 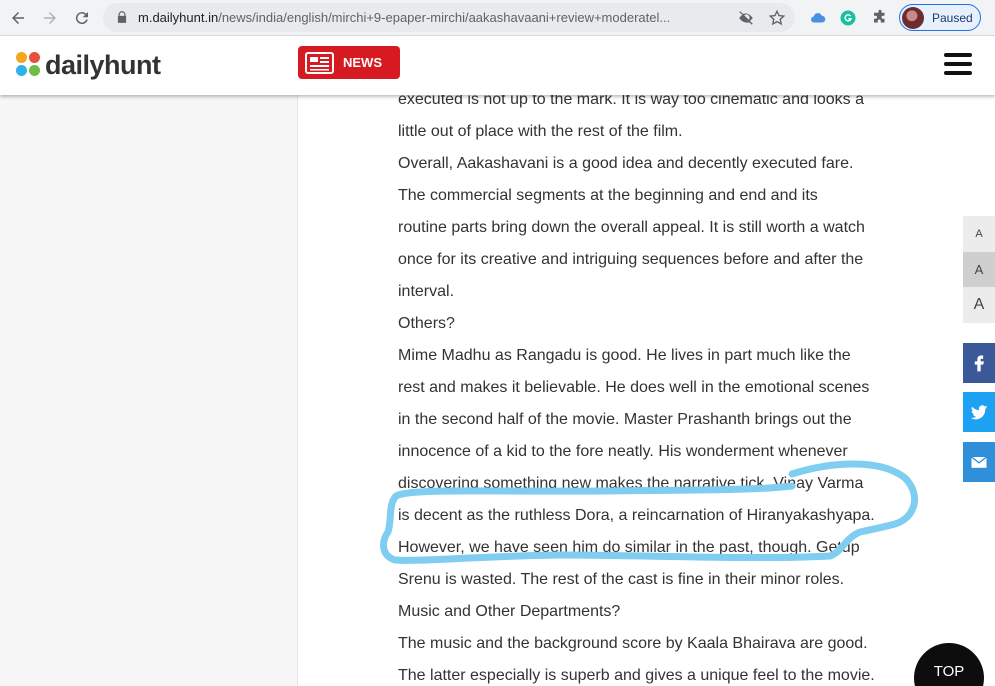 I want to click on site-header: dailyhunt NEWS, so click(x=497, y=65).